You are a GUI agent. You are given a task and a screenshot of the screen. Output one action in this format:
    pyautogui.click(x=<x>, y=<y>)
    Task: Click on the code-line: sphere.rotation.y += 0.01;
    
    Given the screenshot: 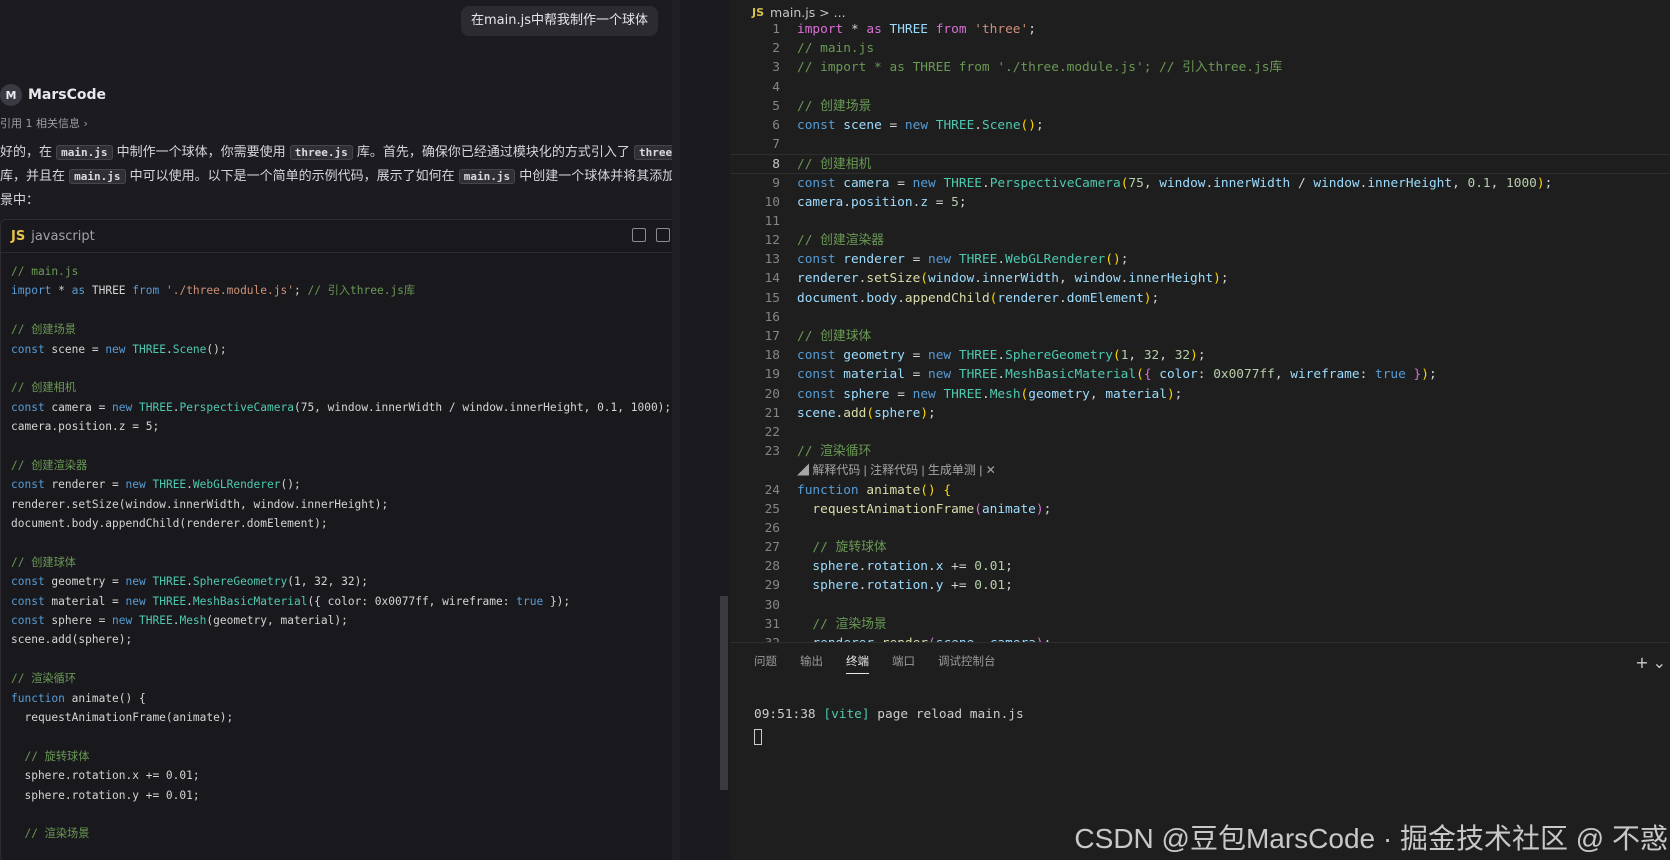 What is the action you would take?
    pyautogui.click(x=105, y=795)
    